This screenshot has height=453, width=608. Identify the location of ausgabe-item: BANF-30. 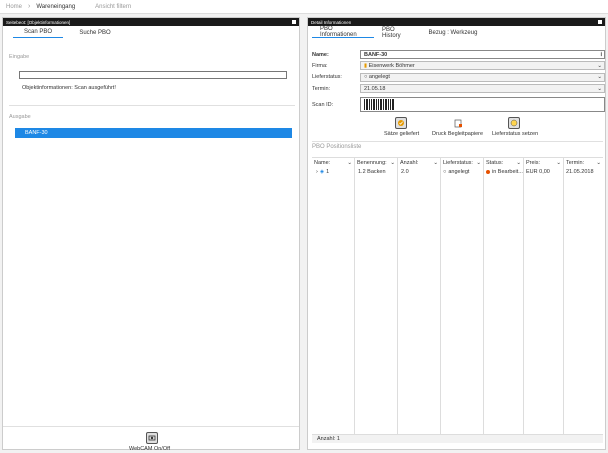
(153, 133).